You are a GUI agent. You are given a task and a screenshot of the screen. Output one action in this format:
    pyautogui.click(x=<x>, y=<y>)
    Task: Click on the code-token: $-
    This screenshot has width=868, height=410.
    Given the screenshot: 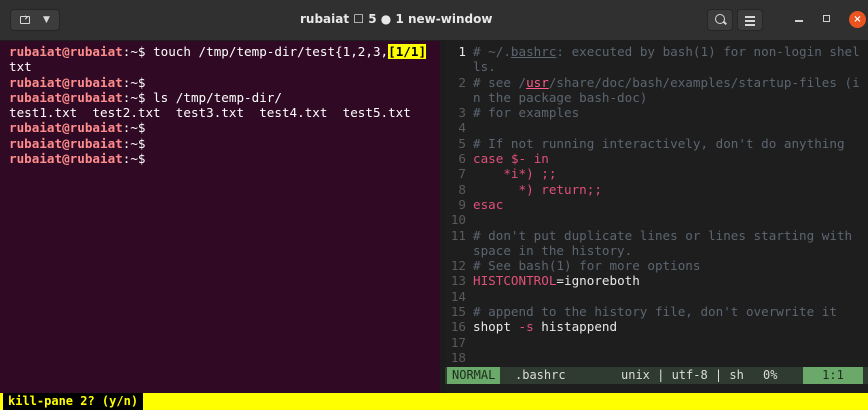 What is the action you would take?
    pyautogui.click(x=518, y=159)
    